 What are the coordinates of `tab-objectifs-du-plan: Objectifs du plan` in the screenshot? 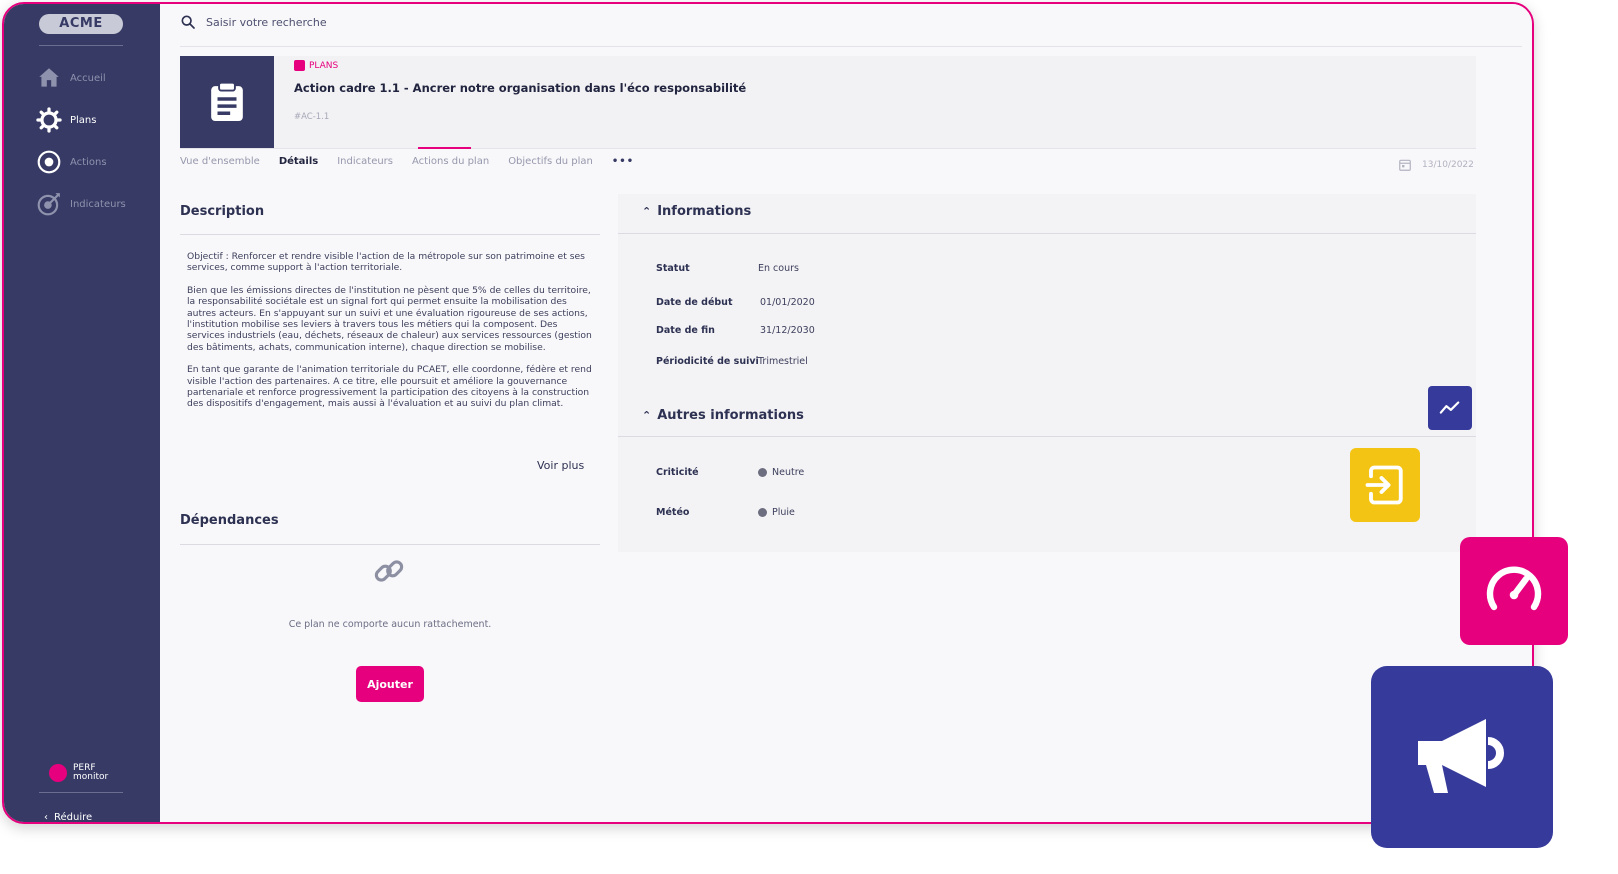 It's located at (550, 161).